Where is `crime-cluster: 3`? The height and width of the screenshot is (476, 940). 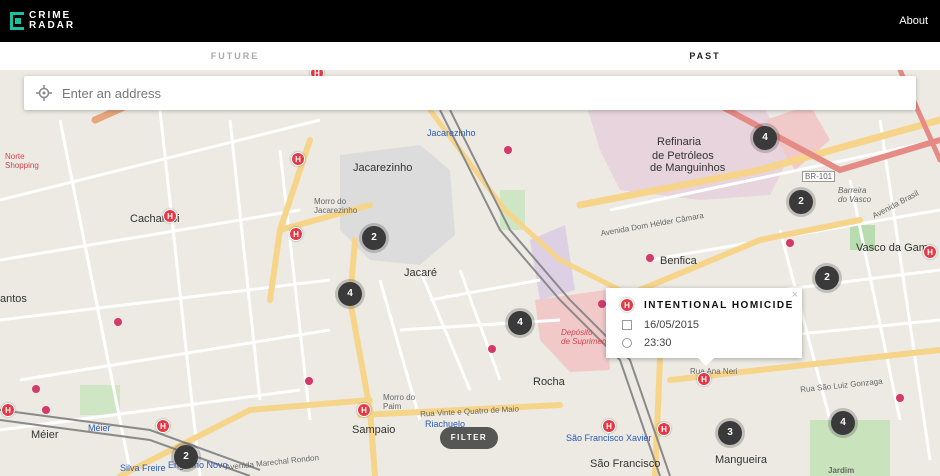
crime-cluster: 3 is located at coordinates (730, 433).